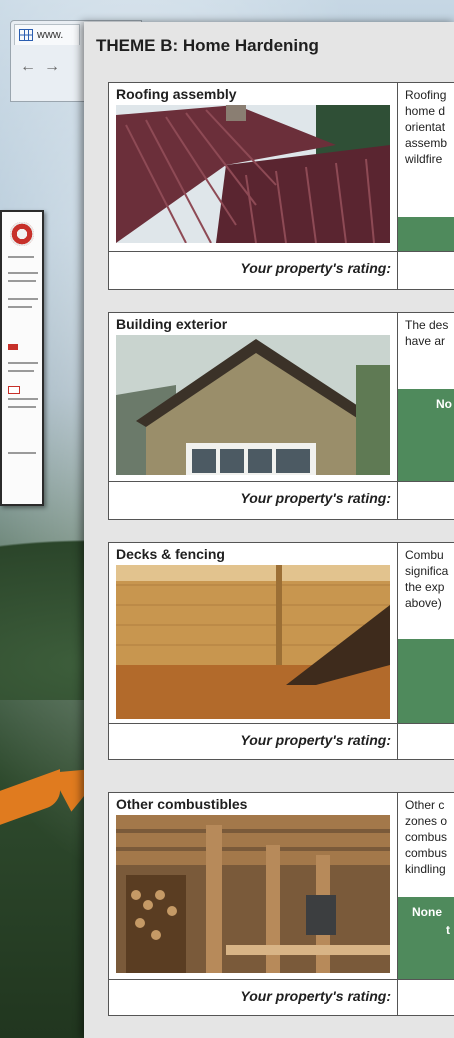  I want to click on card-label: Roofing assembly, so click(176, 94).